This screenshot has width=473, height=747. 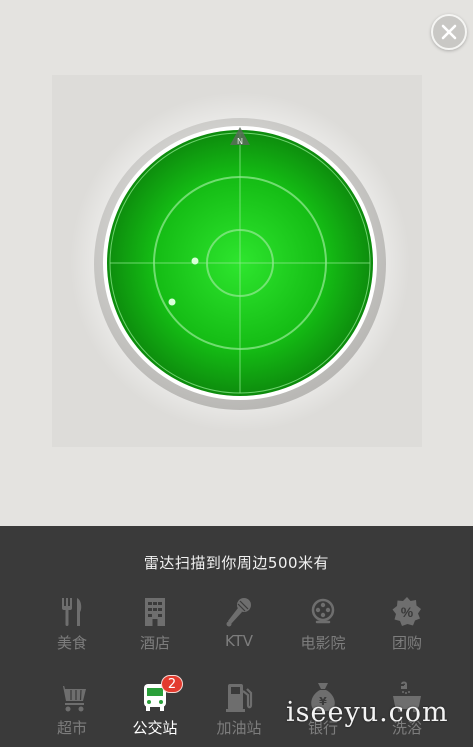 I want to click on bus-count-badge: 2, so click(x=172, y=684).